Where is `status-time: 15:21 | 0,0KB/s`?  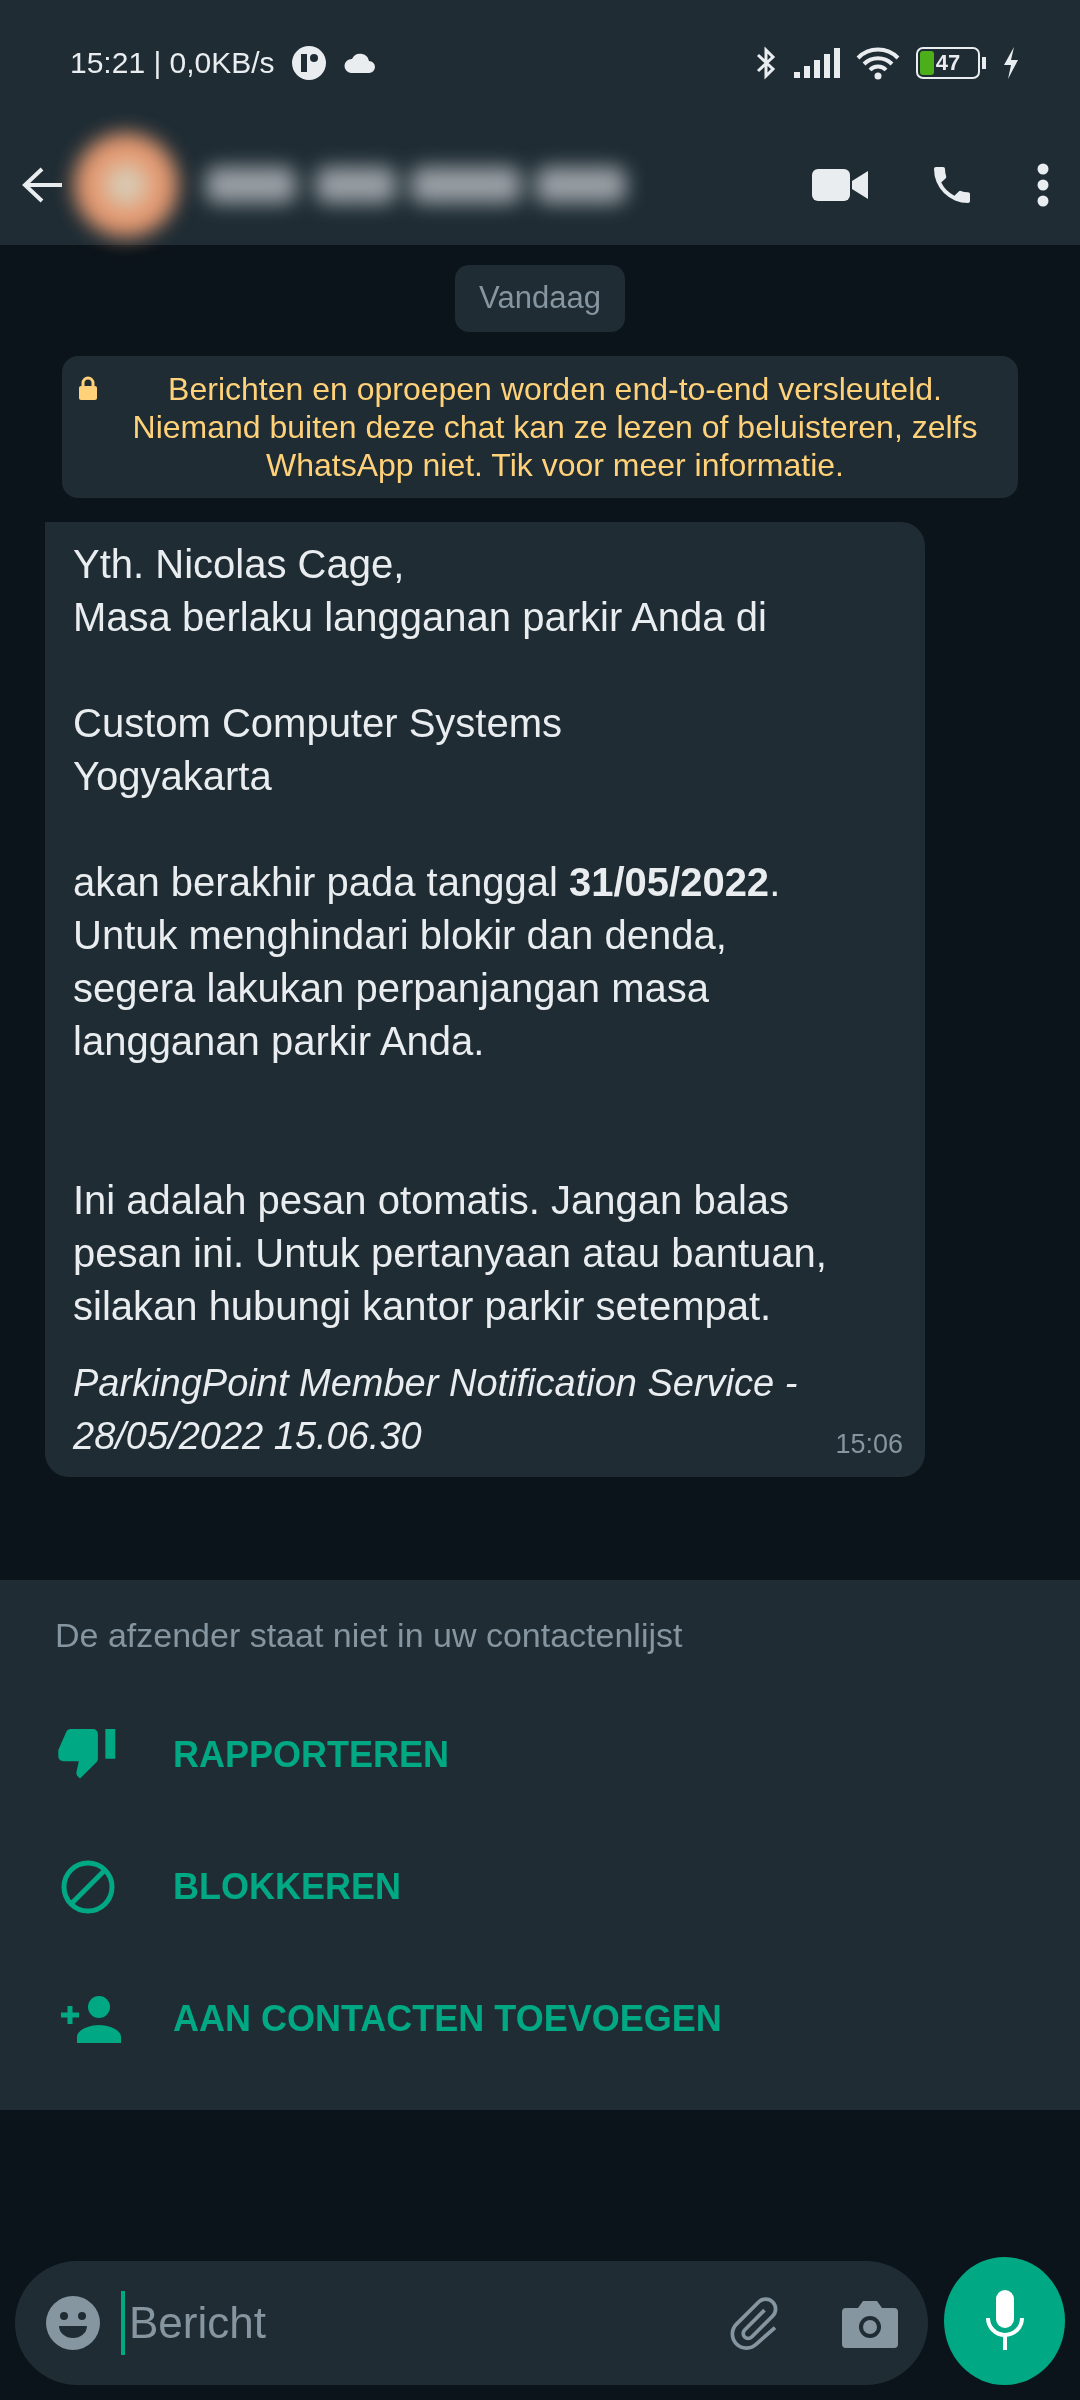
status-time: 15:21 | 0,0KB/s is located at coordinates (172, 63).